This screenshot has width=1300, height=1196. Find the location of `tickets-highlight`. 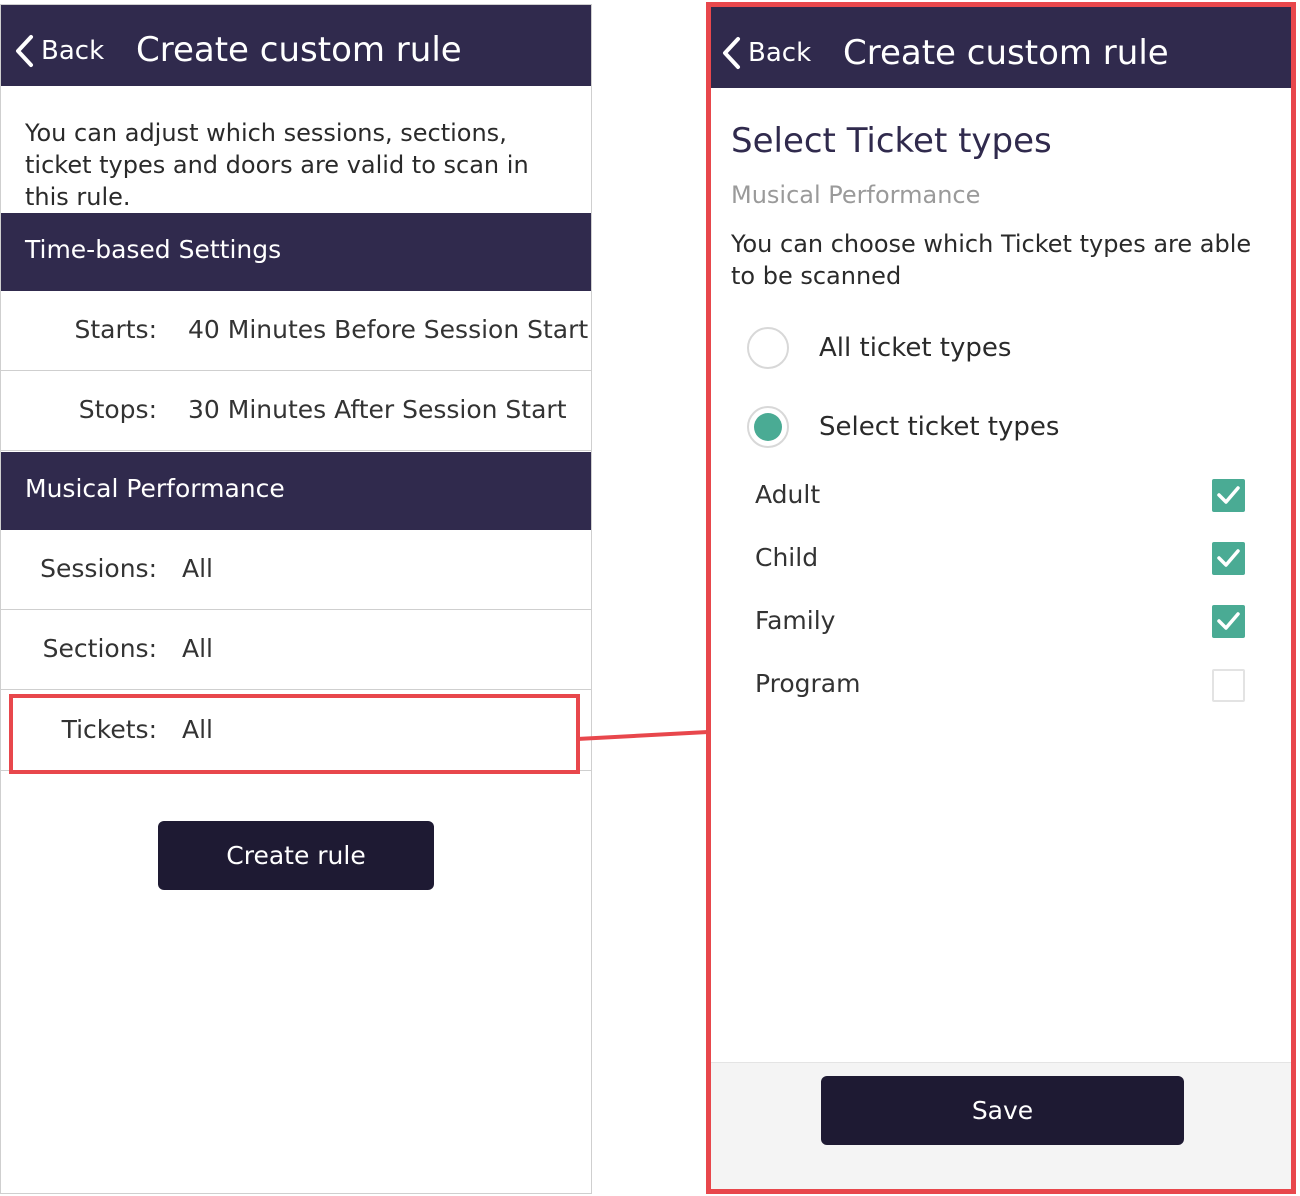

tickets-highlight is located at coordinates (294, 734).